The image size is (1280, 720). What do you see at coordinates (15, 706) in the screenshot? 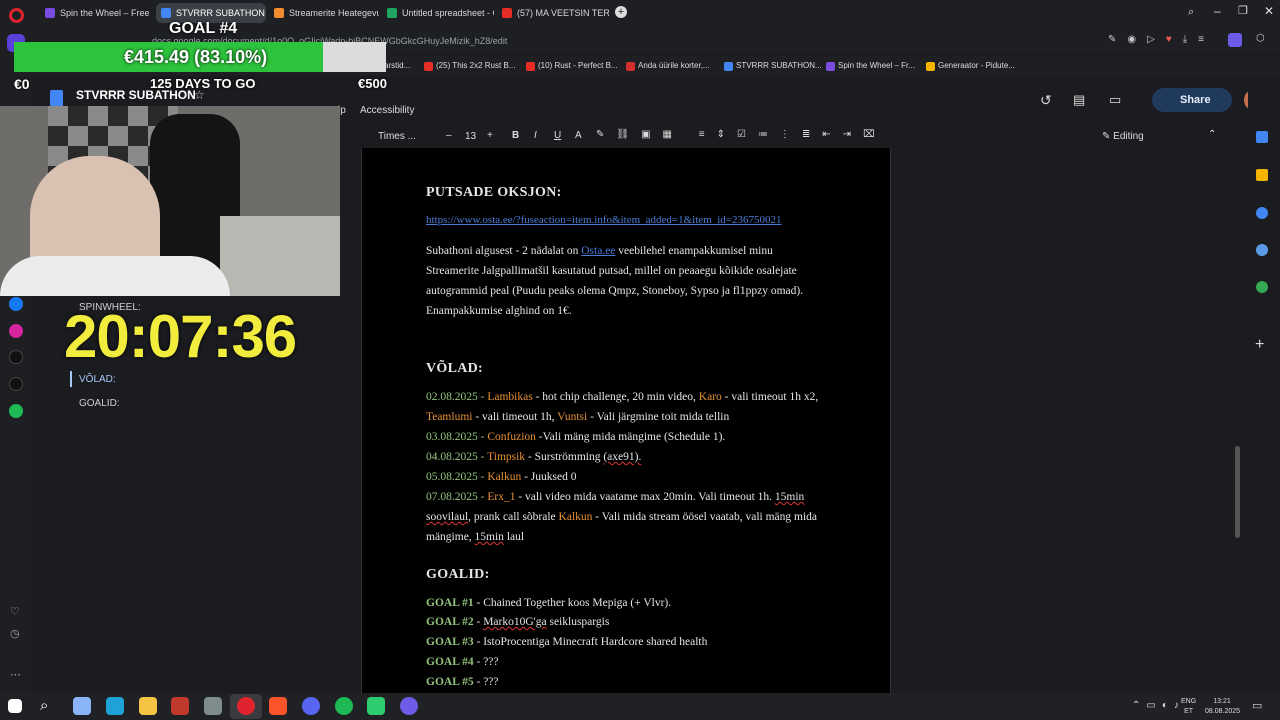
I see `windows-start-icon` at bounding box center [15, 706].